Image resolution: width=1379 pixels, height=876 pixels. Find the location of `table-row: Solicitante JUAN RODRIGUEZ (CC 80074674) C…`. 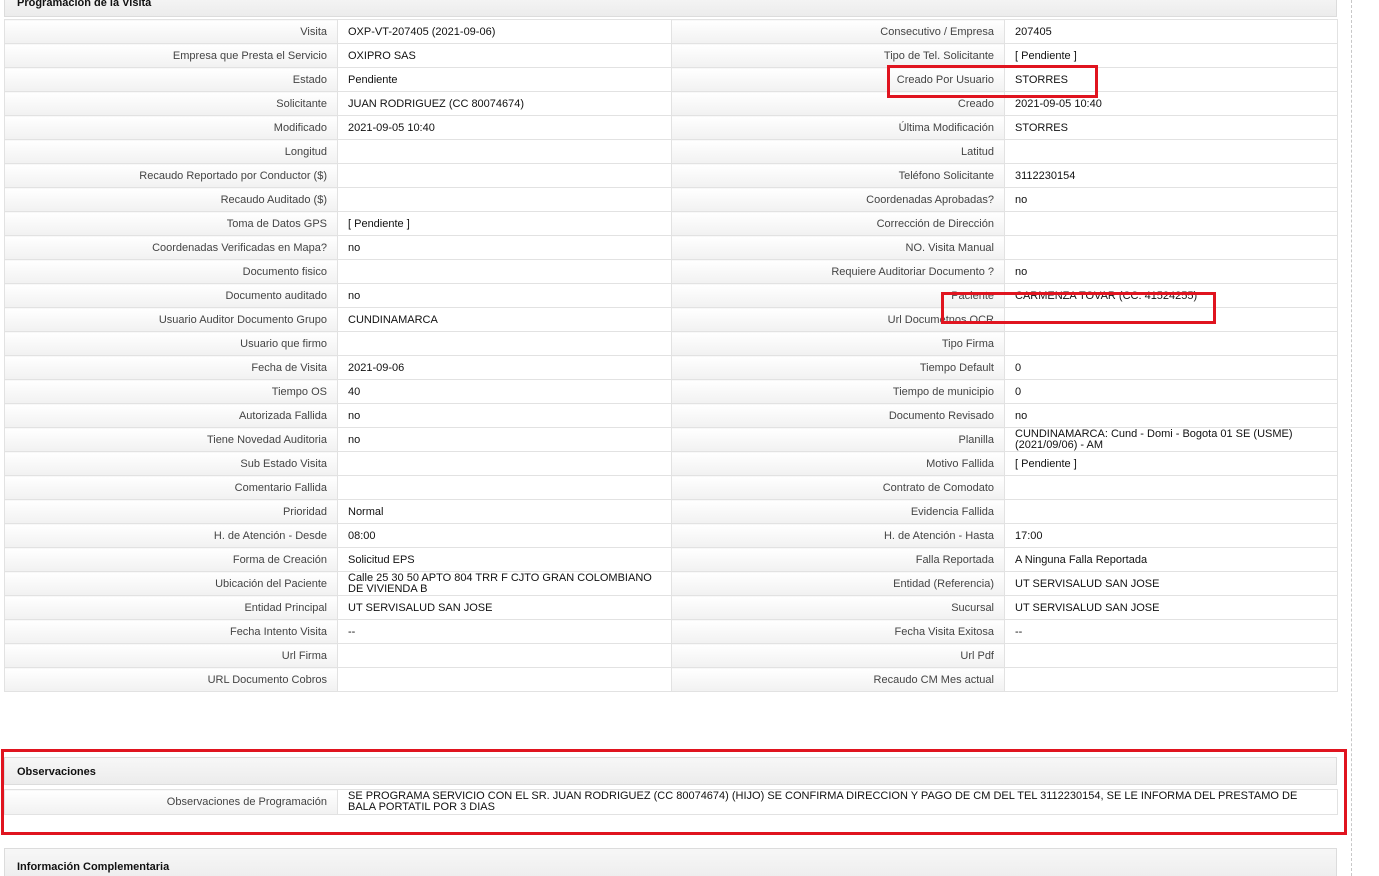

table-row: Solicitante JUAN RODRIGUEZ (CC 80074674) C… is located at coordinates (671, 103).